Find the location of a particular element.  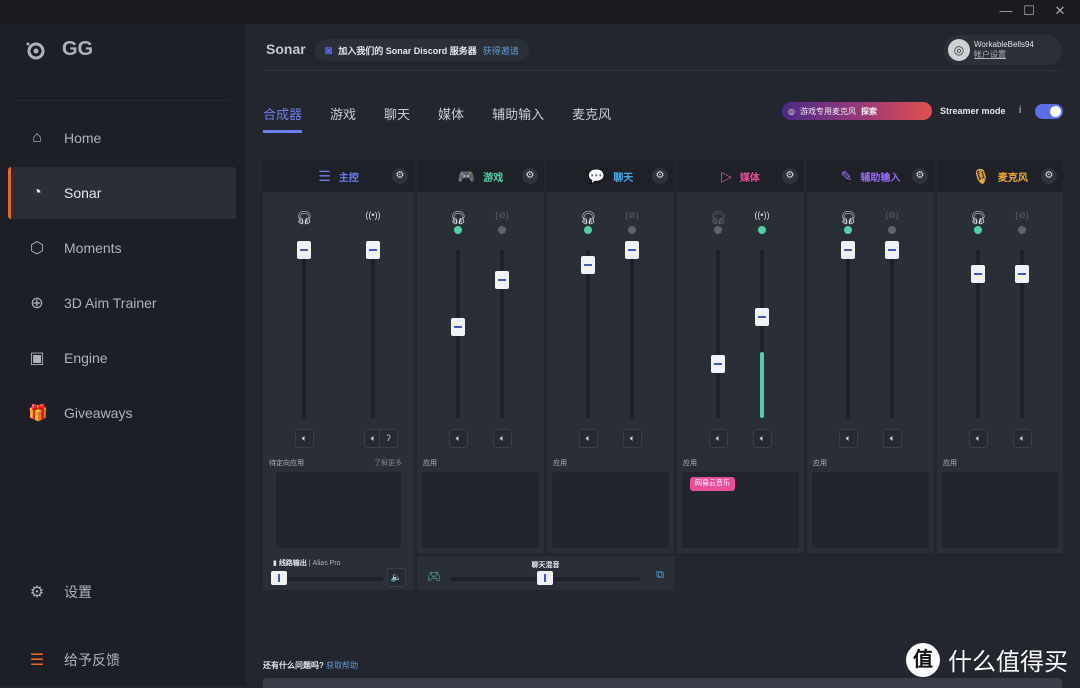

sidebar-item-home: ⌂ Home is located at coordinates (122, 138).